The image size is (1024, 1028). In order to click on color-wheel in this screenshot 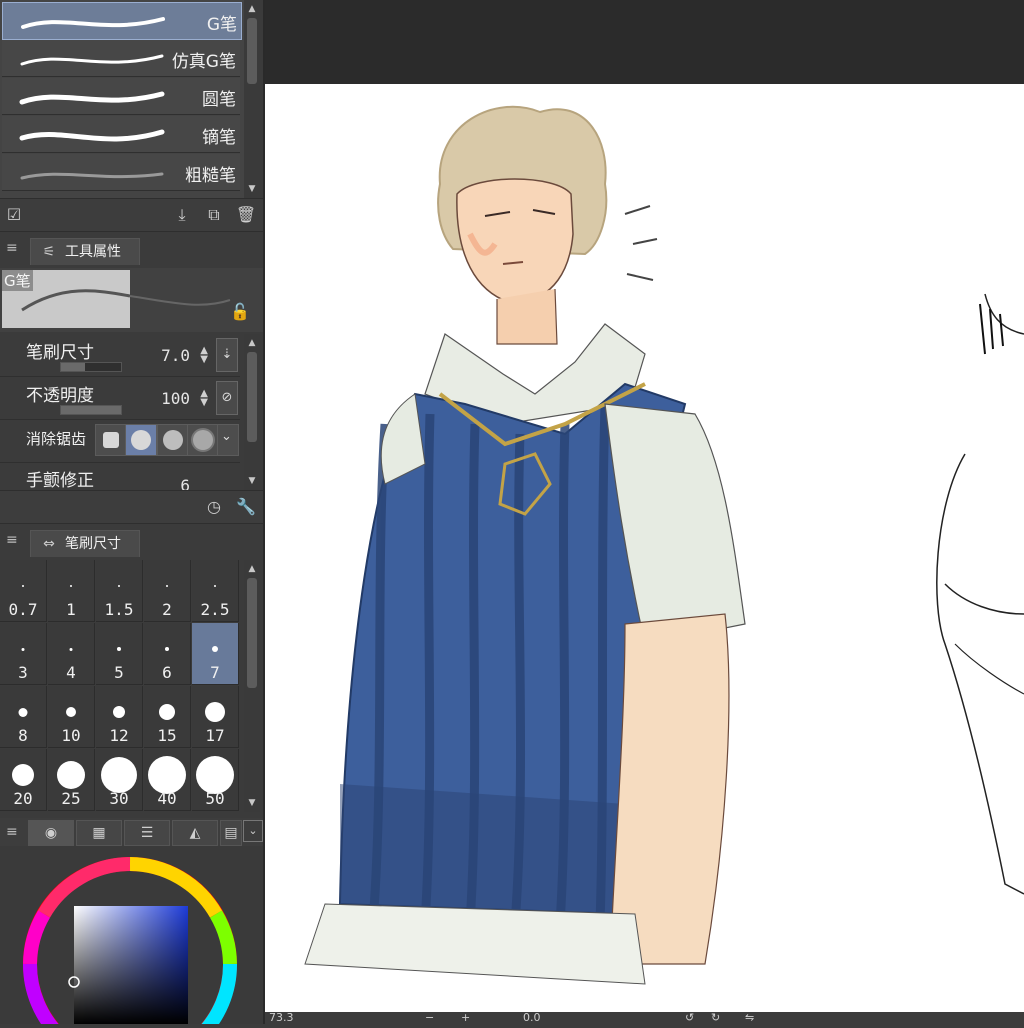, I will do `click(131, 937)`.